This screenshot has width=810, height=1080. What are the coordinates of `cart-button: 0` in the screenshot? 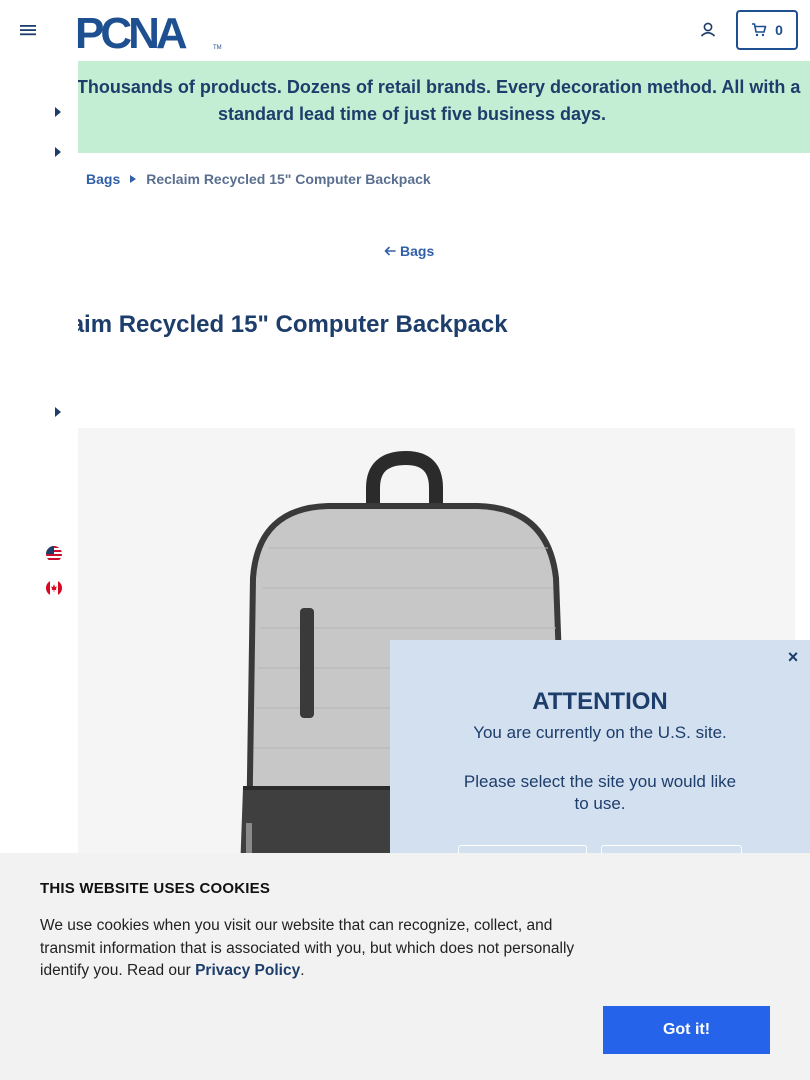 It's located at (767, 30).